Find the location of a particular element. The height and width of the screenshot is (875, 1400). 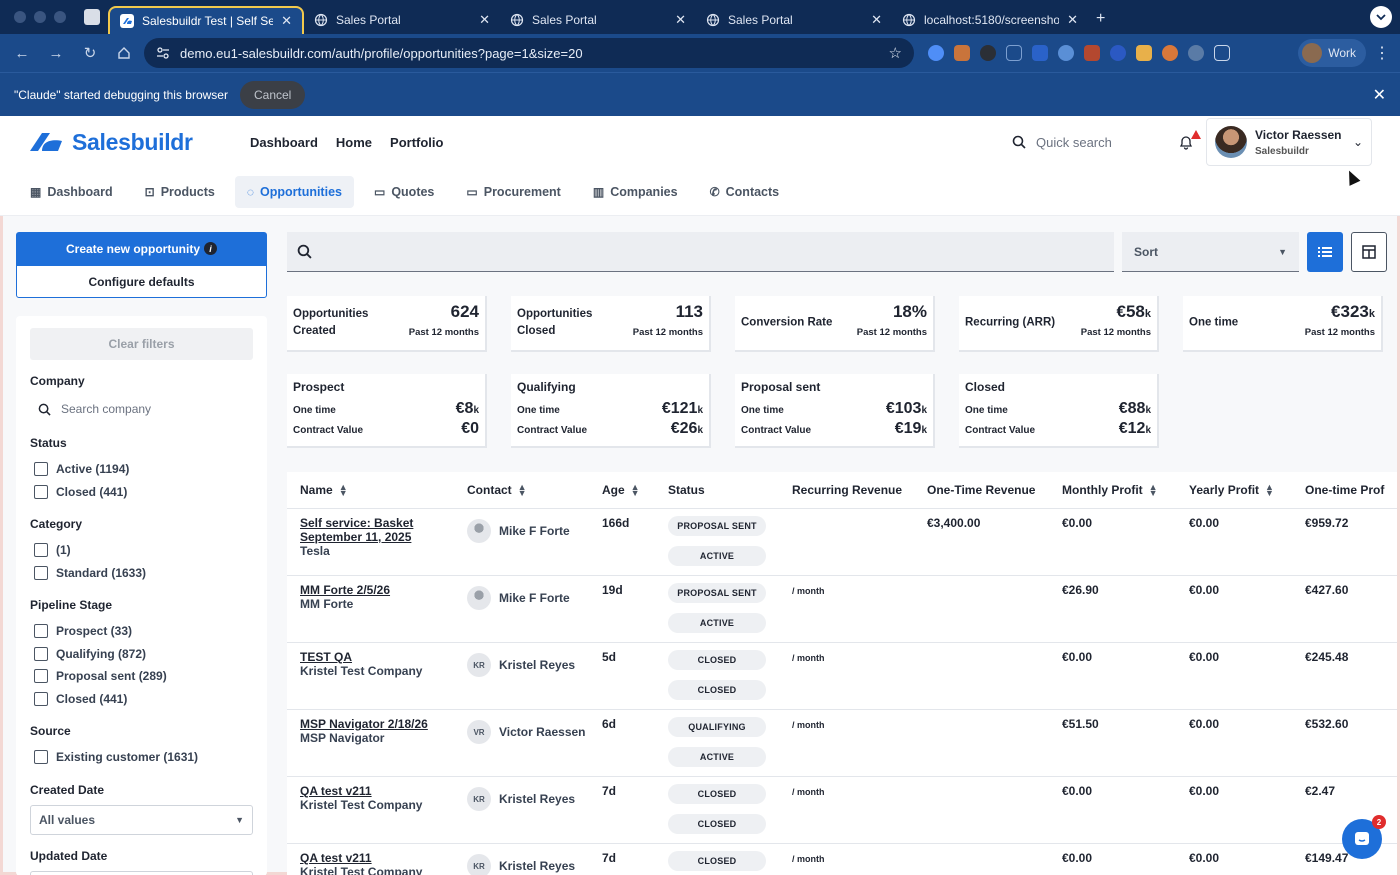

opportunity-link: MSP Navigator 2/18/26 is located at coordinates (377, 724).